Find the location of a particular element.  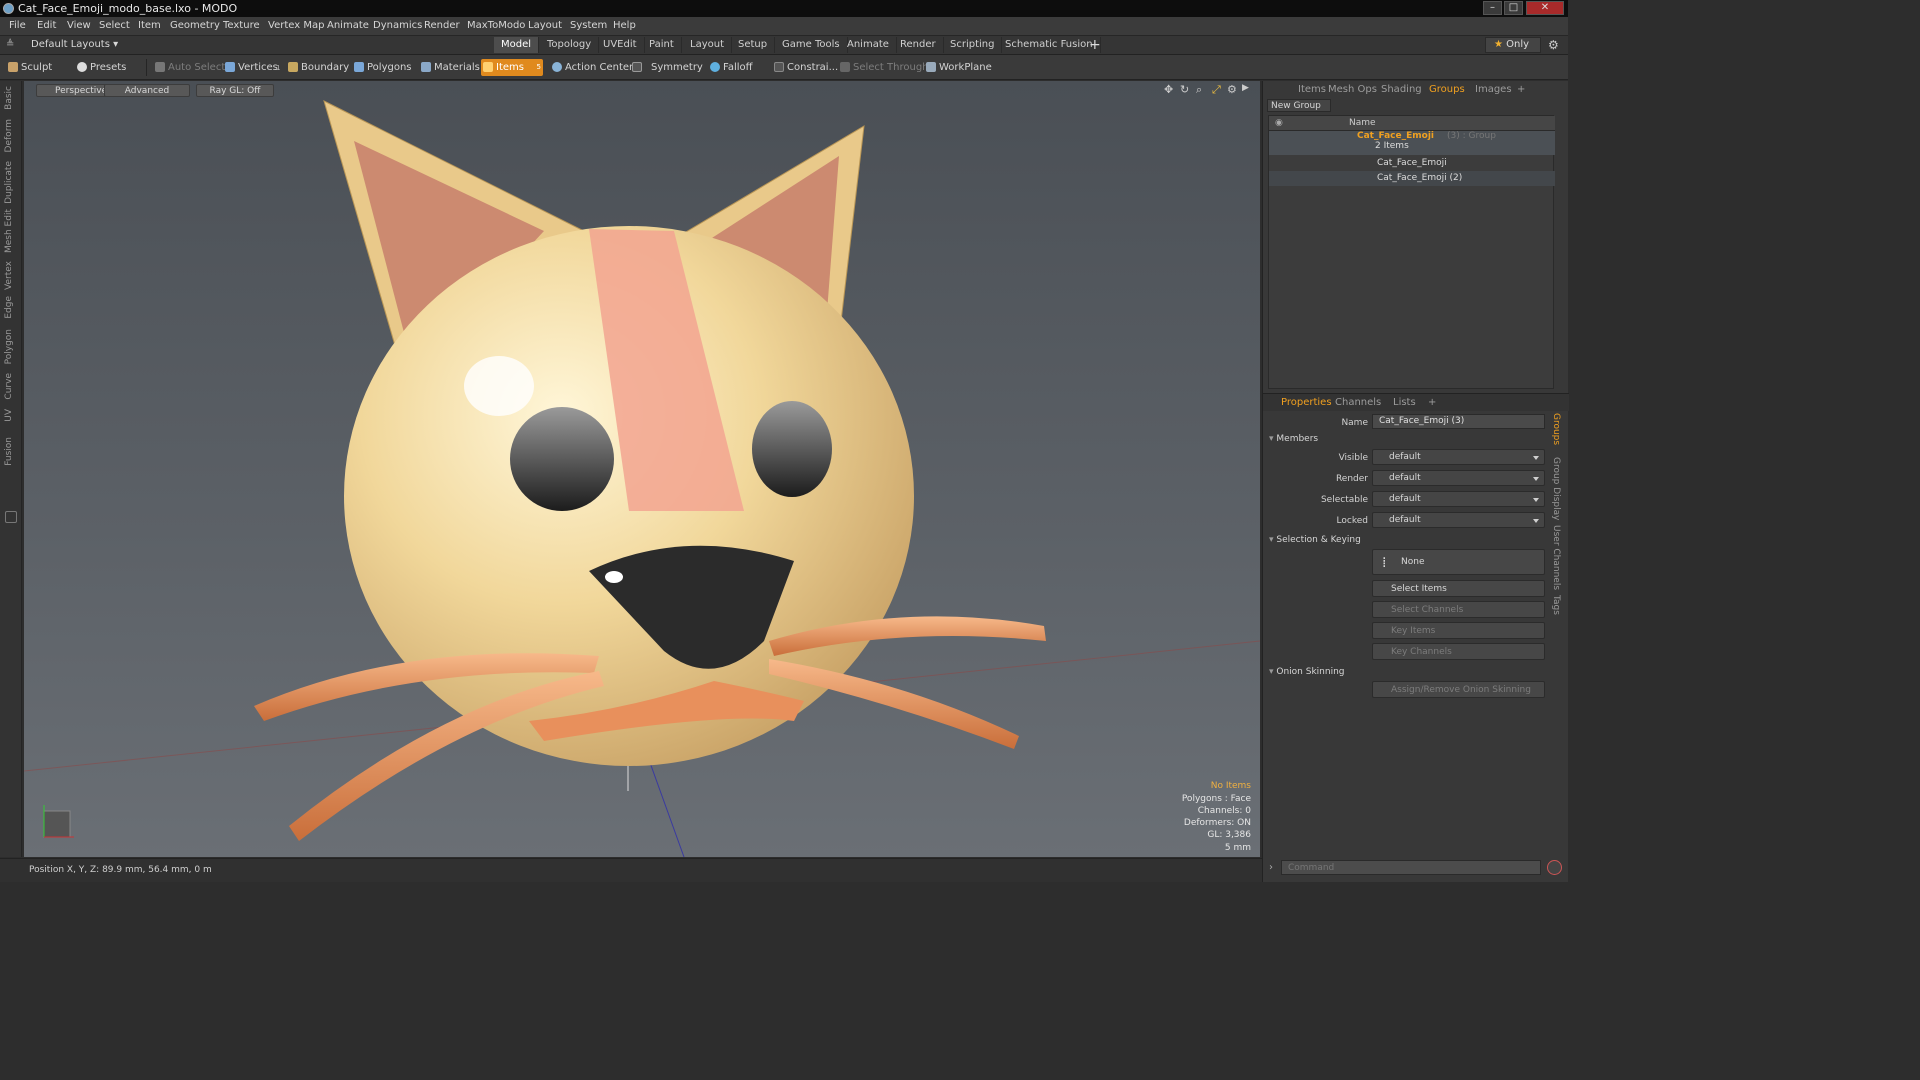

polygons-mode-button: Polygons is located at coordinates (382, 67).